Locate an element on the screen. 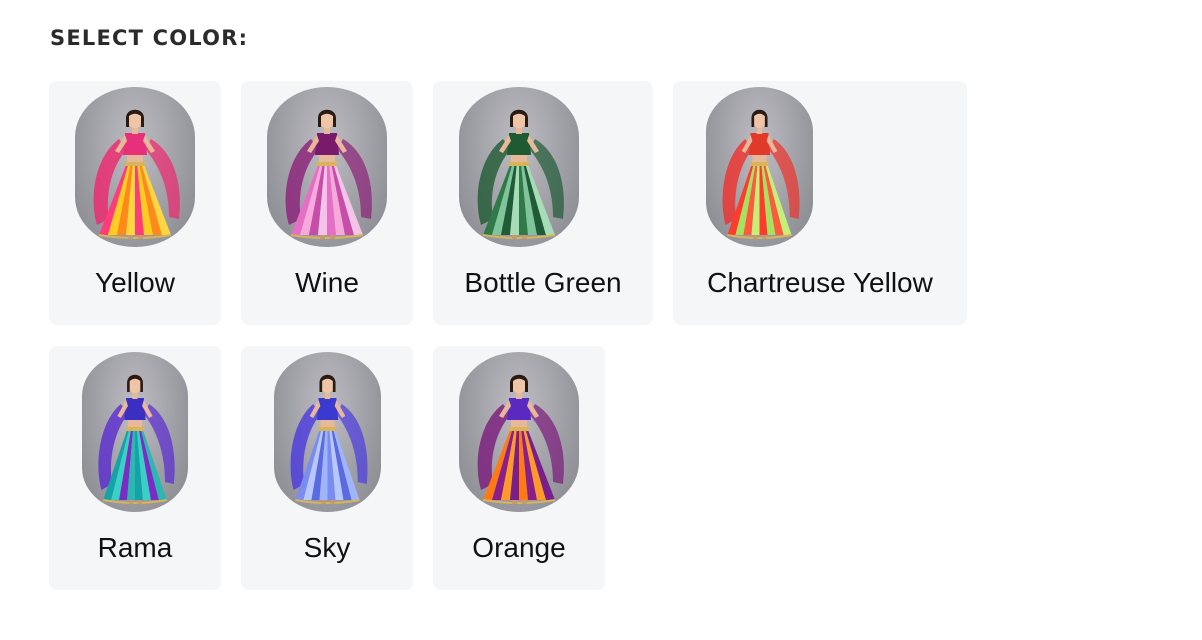 This screenshot has width=1202, height=640. color-option-label: Wine is located at coordinates (327, 282).